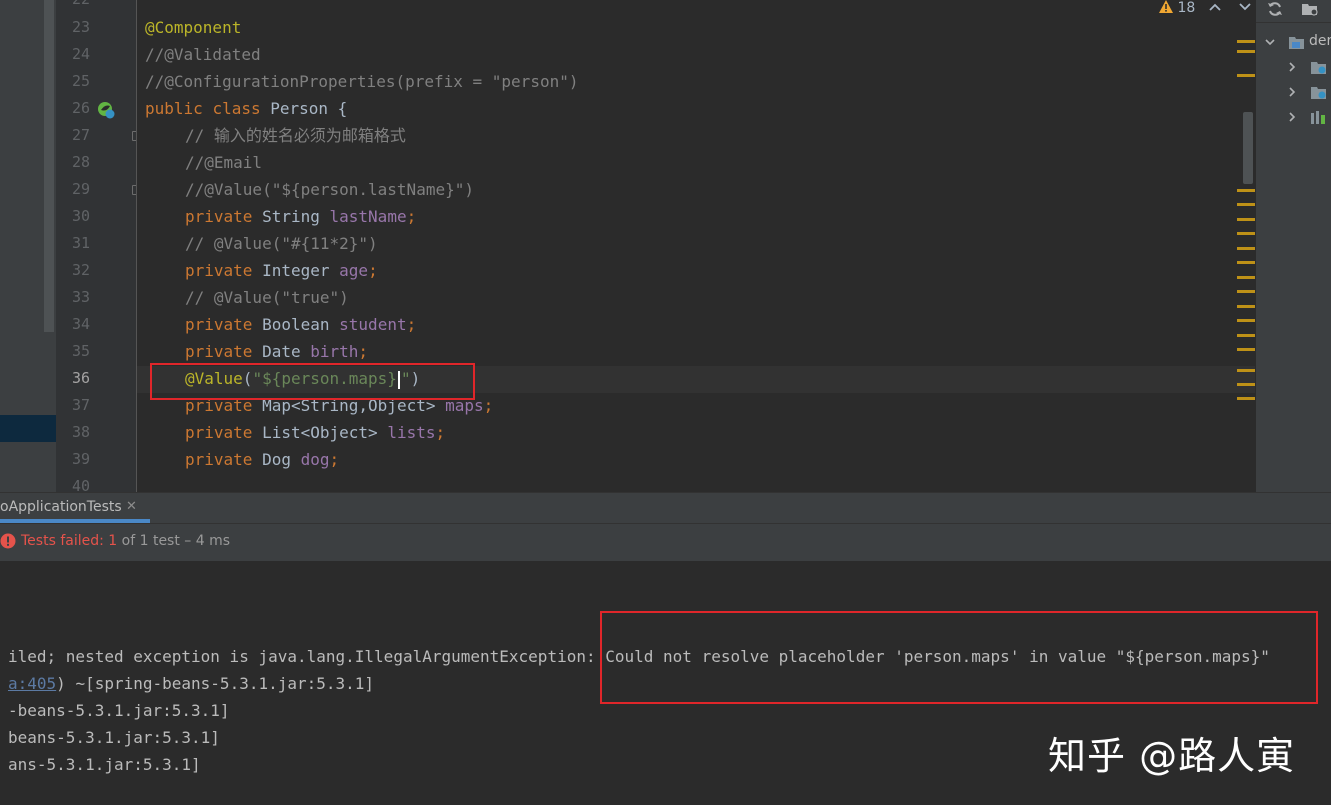 This screenshot has height=805, width=1331. Describe the element at coordinates (28, 428) in the screenshot. I see `project-pane-selection` at that location.